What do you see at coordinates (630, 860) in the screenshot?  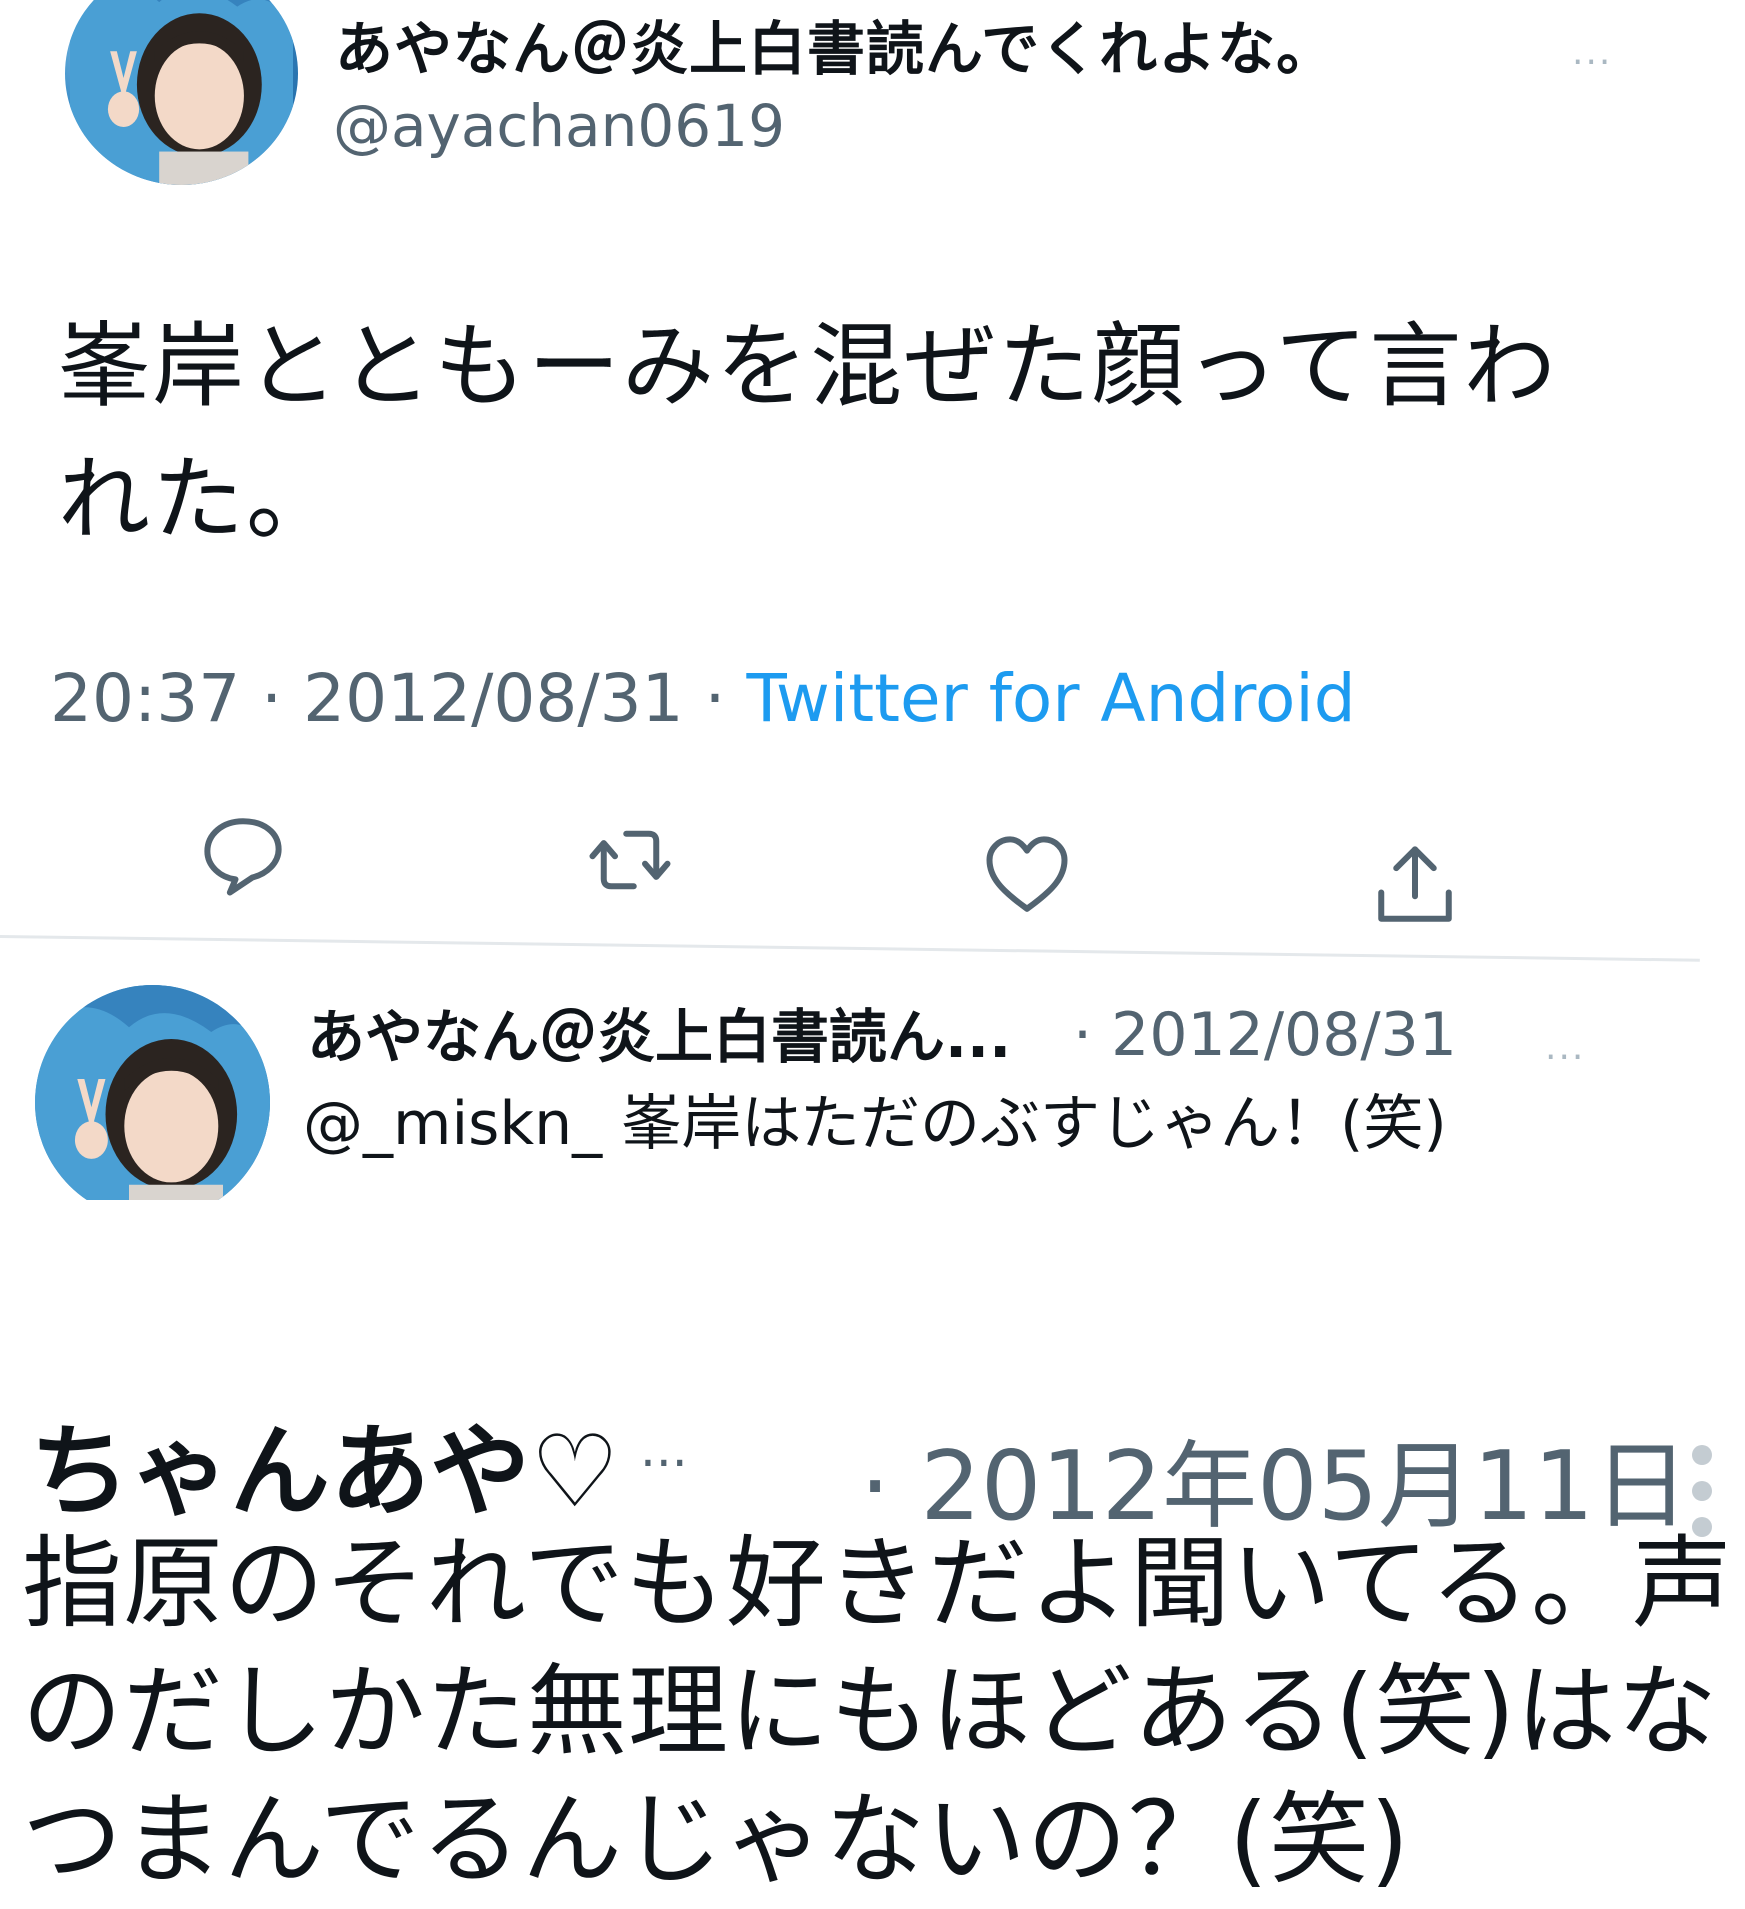 I see `retweet-icon` at bounding box center [630, 860].